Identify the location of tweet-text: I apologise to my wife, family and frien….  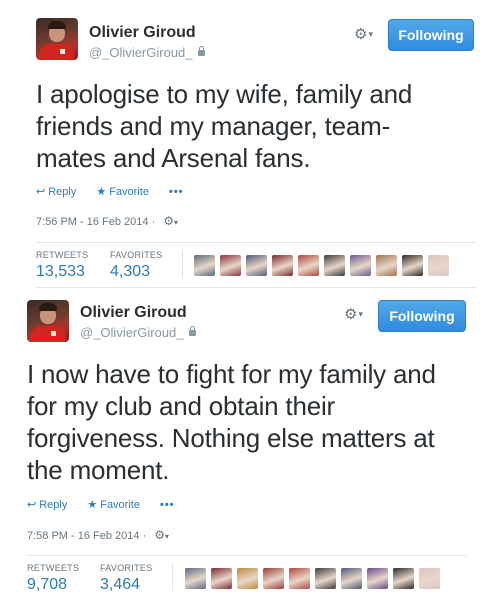
(246, 126).